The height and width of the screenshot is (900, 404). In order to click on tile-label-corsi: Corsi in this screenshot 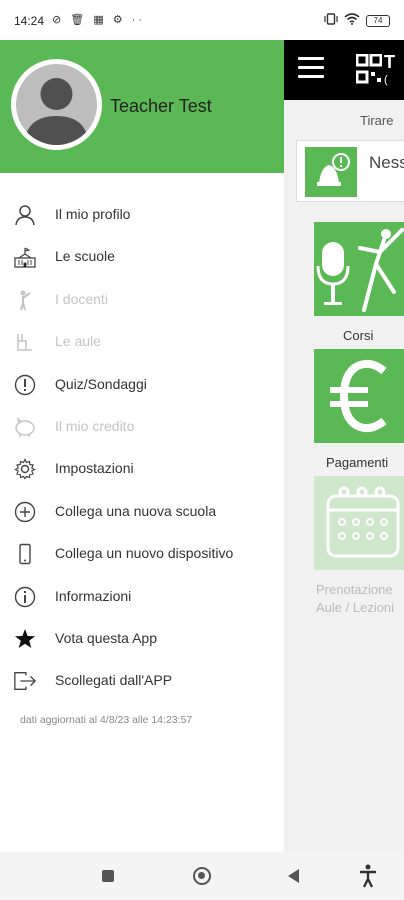, I will do `click(358, 335)`.